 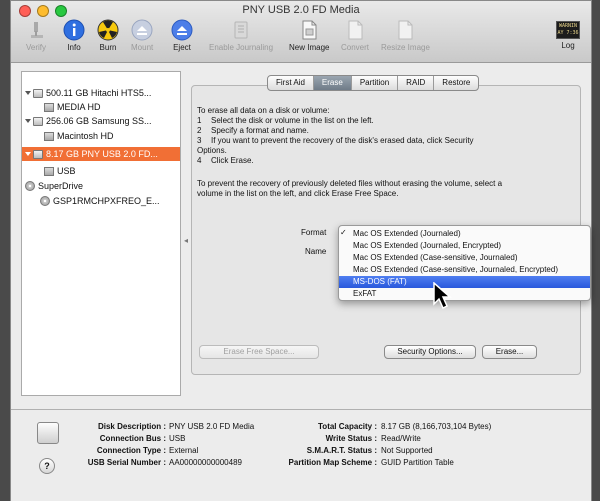 I want to click on verify-button: Verify, so click(x=36, y=35).